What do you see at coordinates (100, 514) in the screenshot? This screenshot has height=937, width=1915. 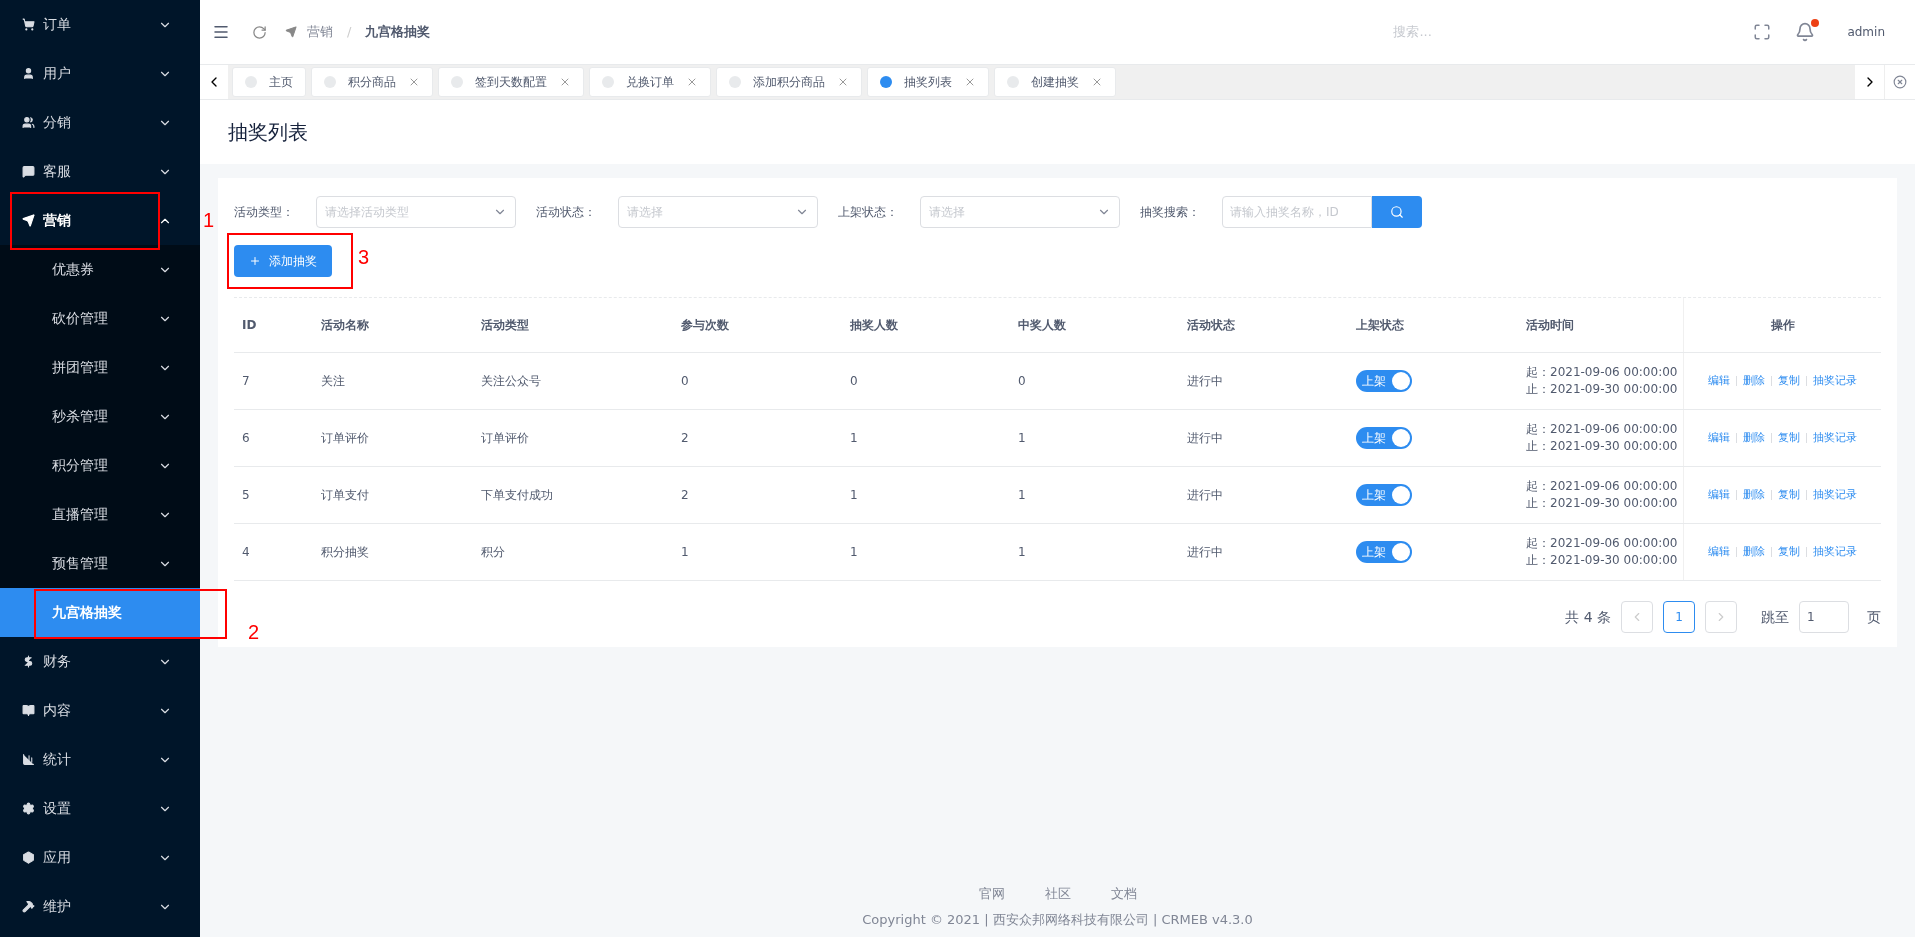 I see `sidebar-item: 直播管理` at bounding box center [100, 514].